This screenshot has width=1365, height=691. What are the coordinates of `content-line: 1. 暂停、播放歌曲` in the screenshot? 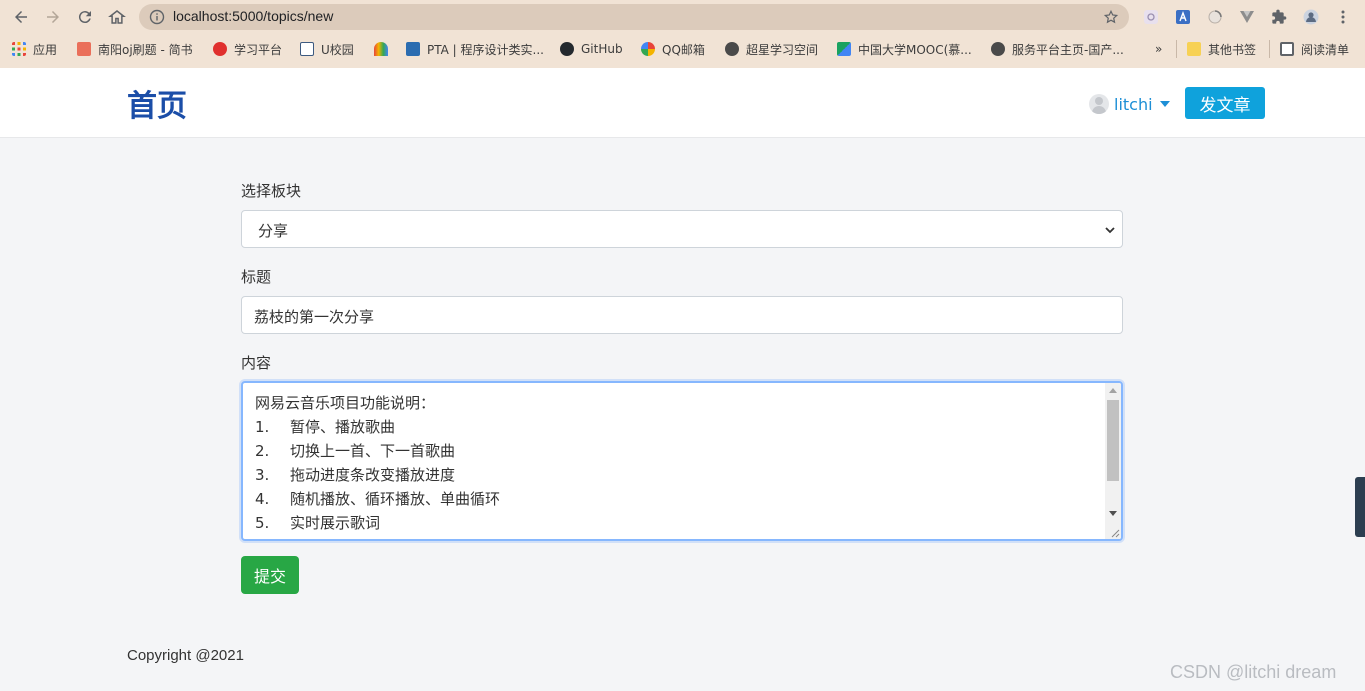 It's located at (325, 428).